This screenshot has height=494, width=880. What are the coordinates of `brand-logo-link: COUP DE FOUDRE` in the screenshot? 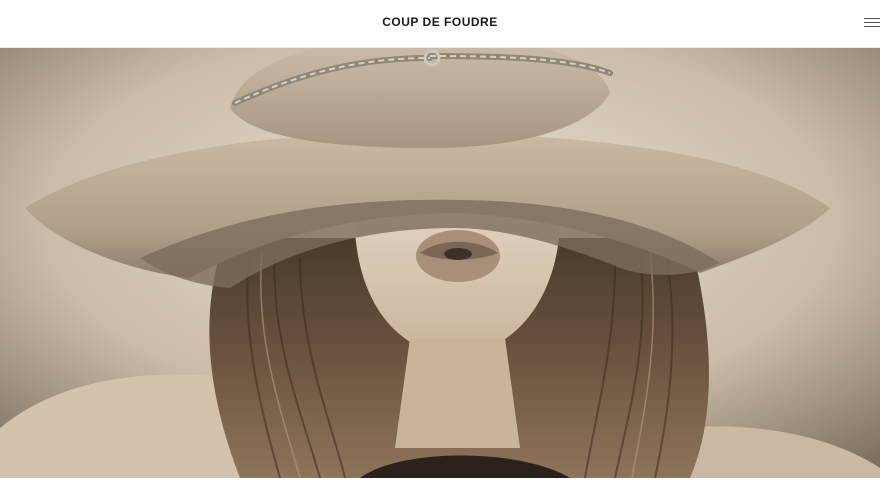 It's located at (440, 22).